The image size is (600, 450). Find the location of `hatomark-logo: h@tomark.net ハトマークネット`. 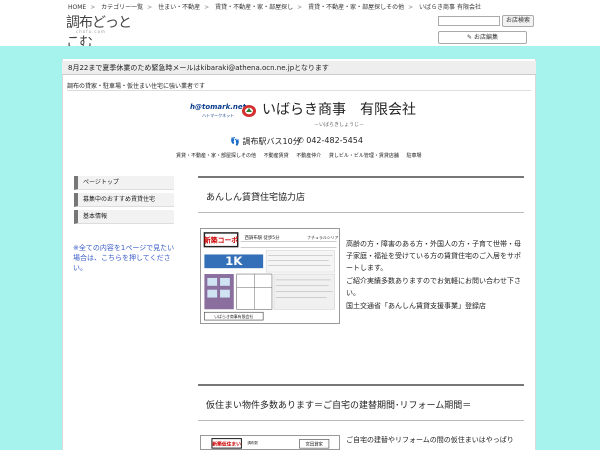

hatomark-logo: h@tomark.net ハトマークネット is located at coordinates (218, 112).